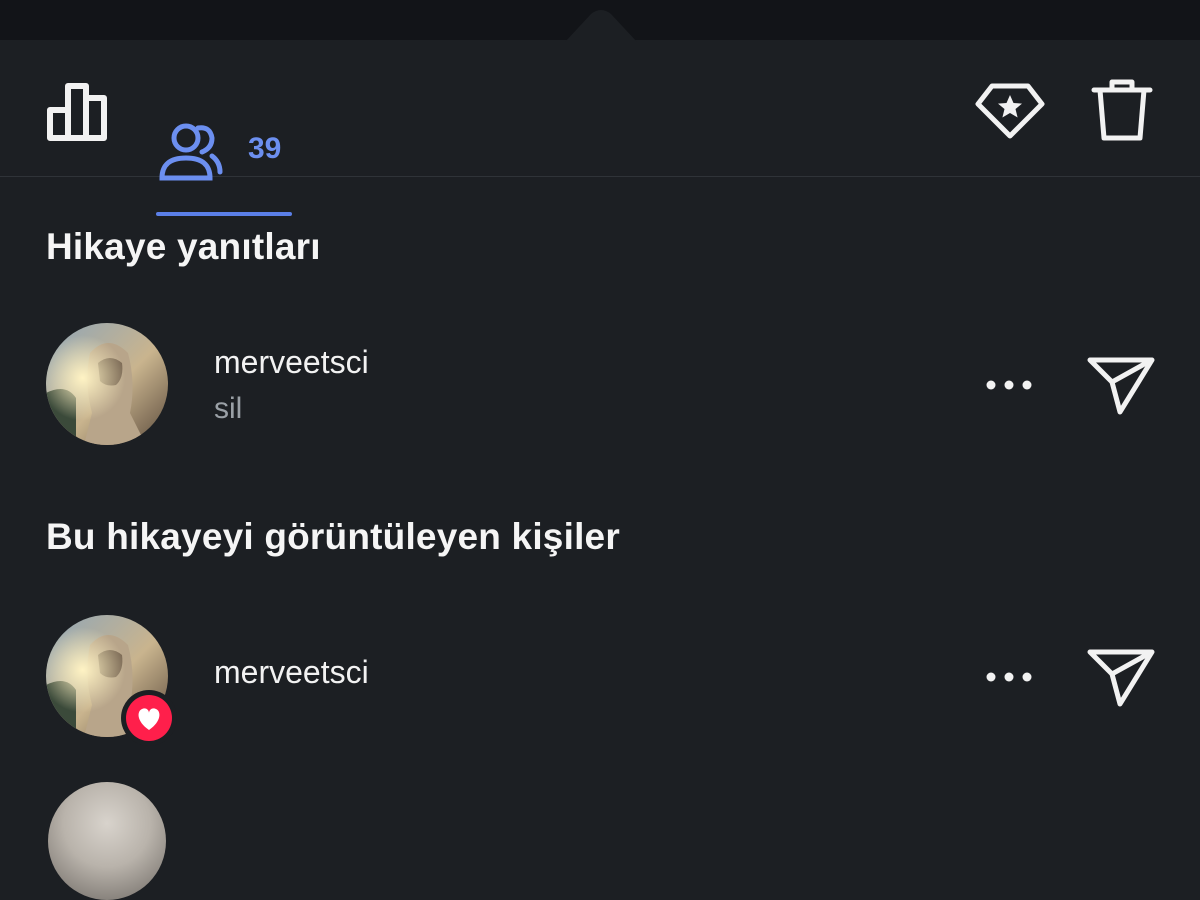  What do you see at coordinates (77, 112) in the screenshot?
I see `bar-chart-icon` at bounding box center [77, 112].